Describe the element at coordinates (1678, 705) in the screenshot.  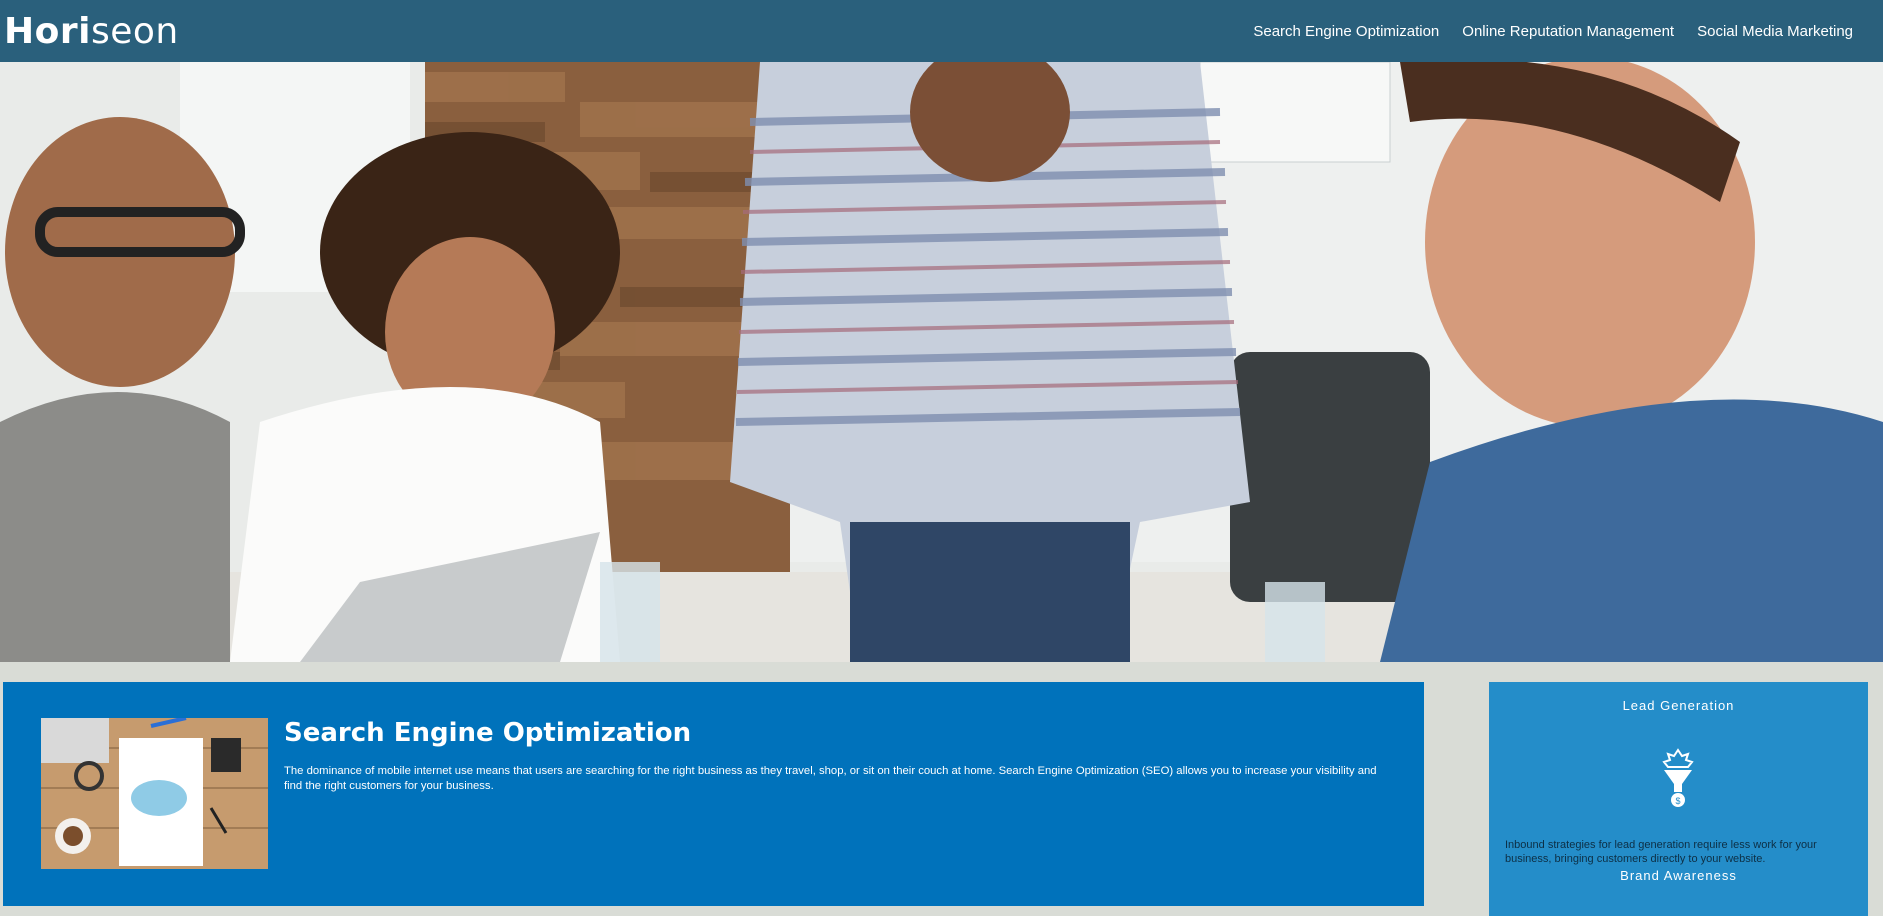
I see `lead-generation-title: Lead Generation` at that location.